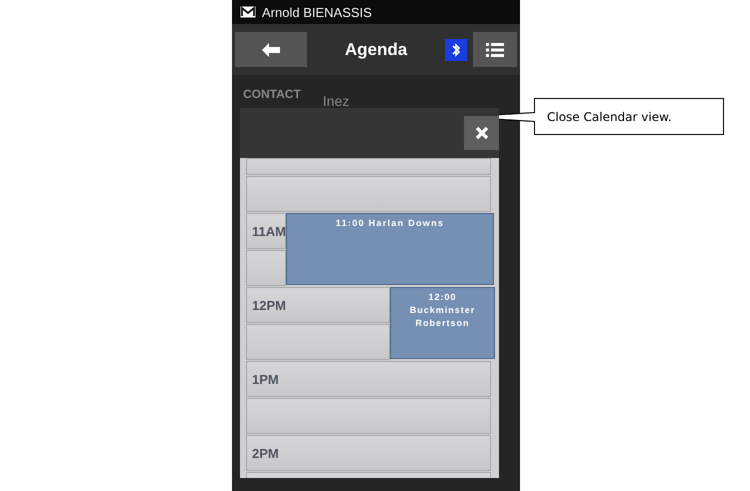  I want to click on callout-text: Close Calendar view., so click(609, 117).